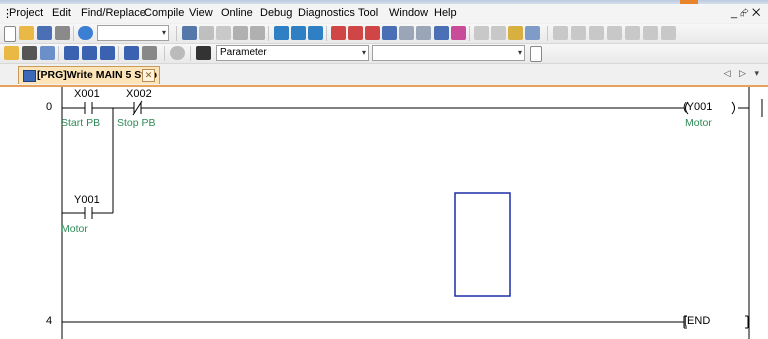 The width and height of the screenshot is (768, 339). I want to click on tab-close-icon: ✕, so click(148, 75).